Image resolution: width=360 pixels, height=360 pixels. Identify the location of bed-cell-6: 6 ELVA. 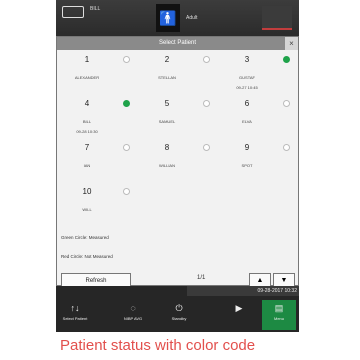
(257, 121).